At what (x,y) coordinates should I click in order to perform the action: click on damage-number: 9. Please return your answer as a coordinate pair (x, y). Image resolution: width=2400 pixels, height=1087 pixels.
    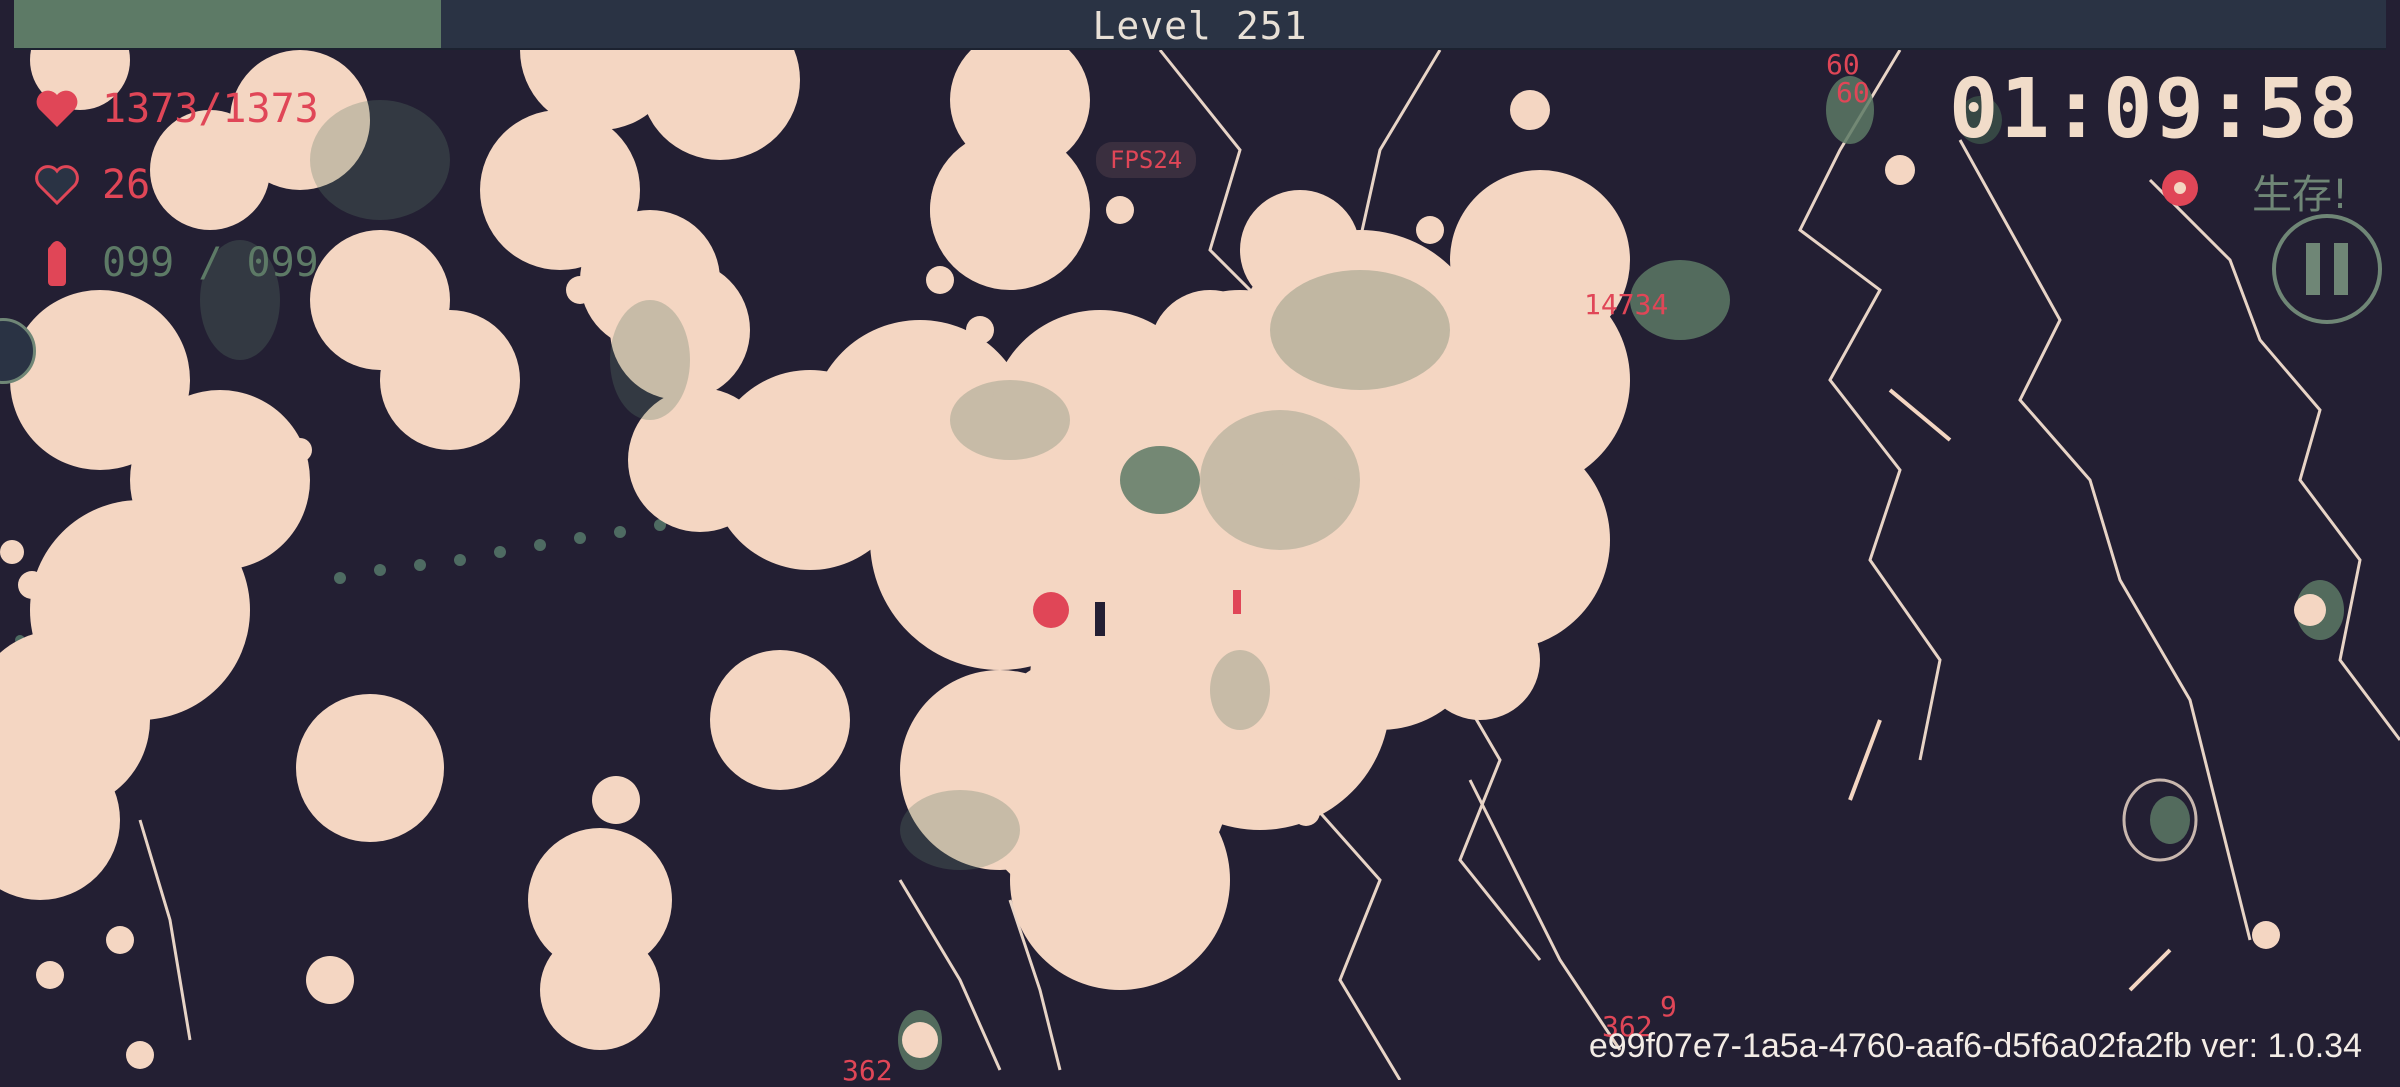
    Looking at the image, I should click on (1668, 1006).